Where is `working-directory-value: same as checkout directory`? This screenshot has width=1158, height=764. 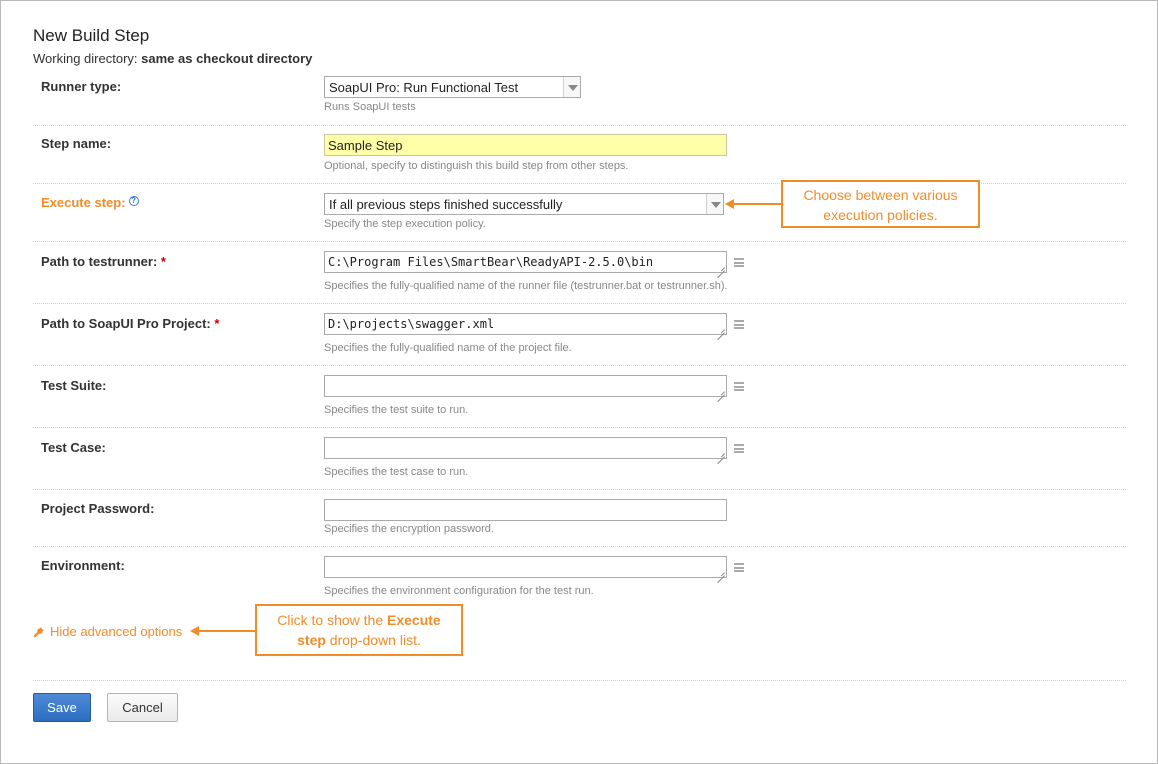
working-directory-value: same as checkout directory is located at coordinates (227, 58).